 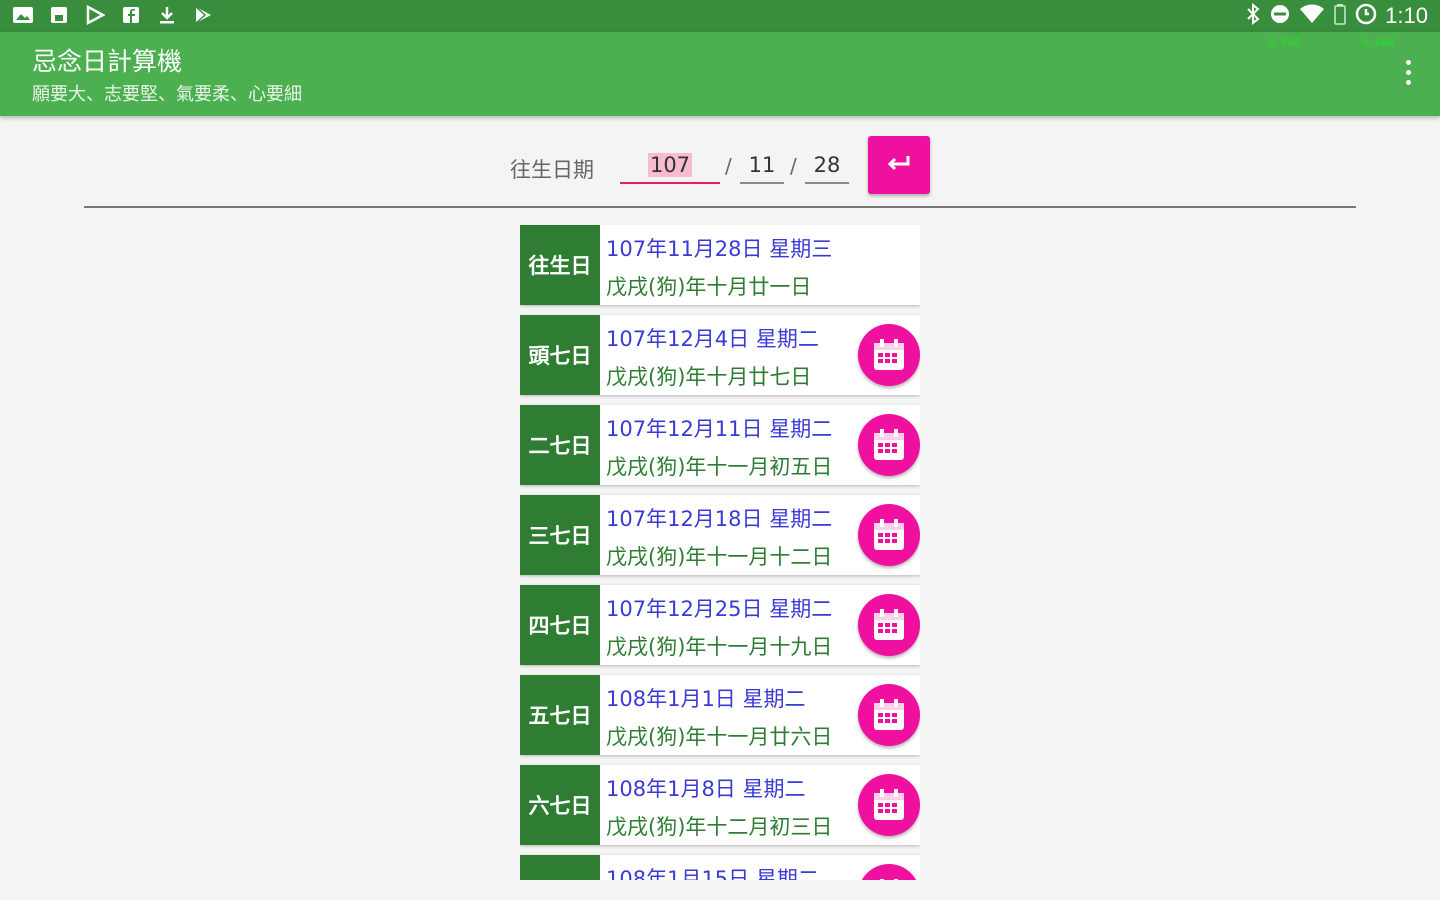 What do you see at coordinates (560, 867) in the screenshot?
I see `day-tag` at bounding box center [560, 867].